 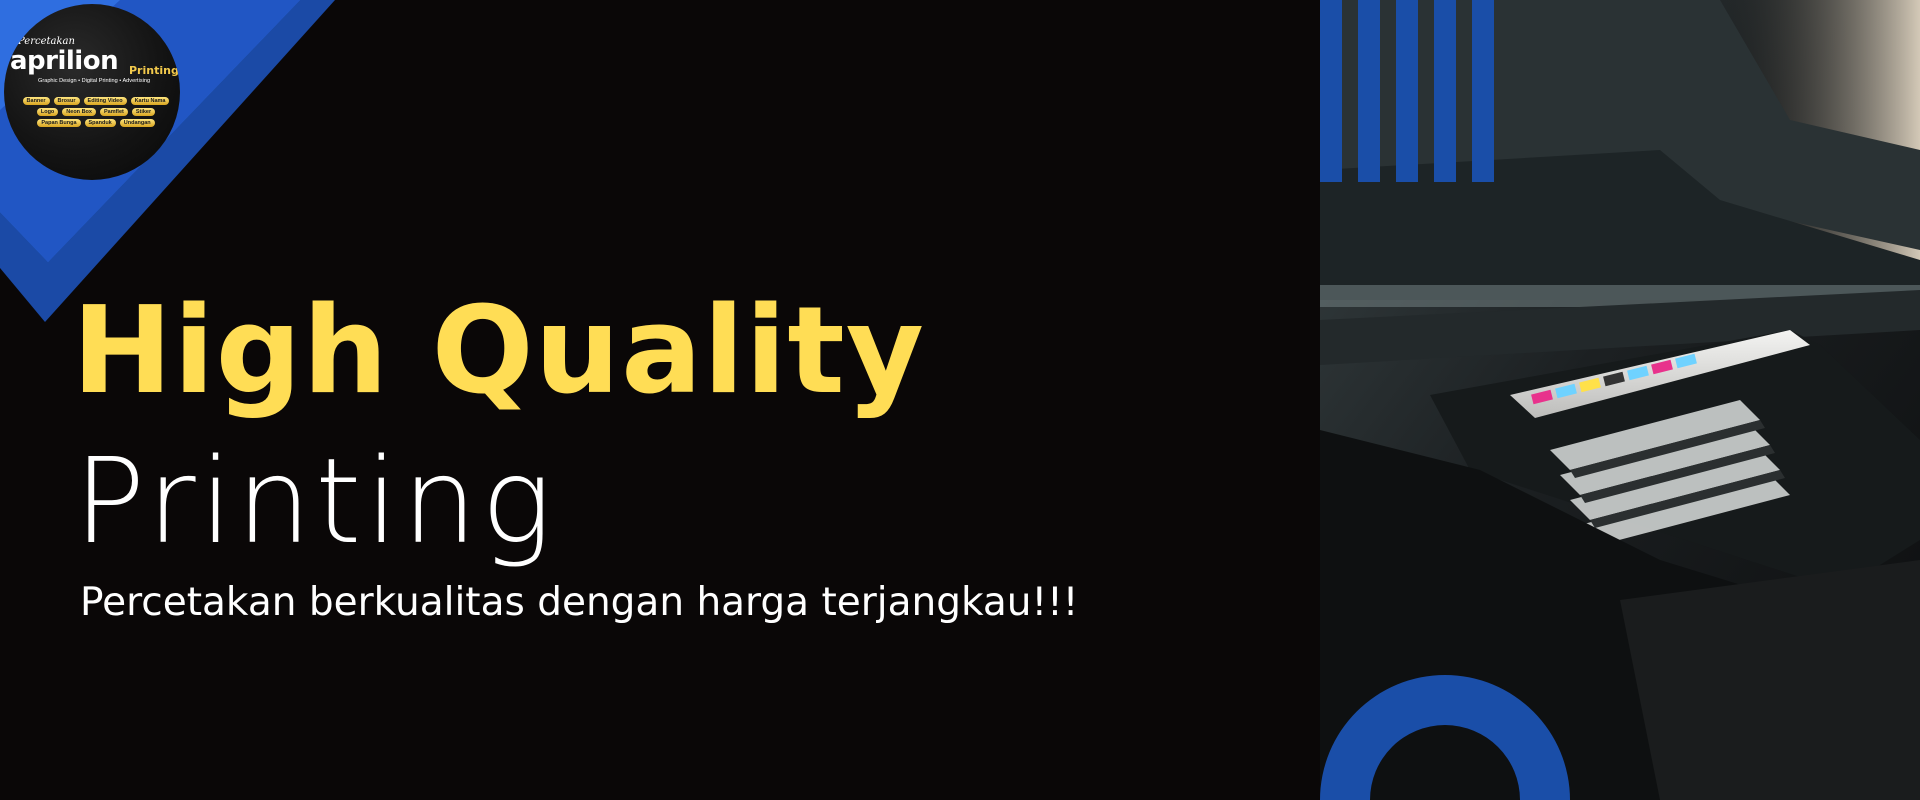 What do you see at coordinates (1407, 91) in the screenshot?
I see `blue-stripes-decoration` at bounding box center [1407, 91].